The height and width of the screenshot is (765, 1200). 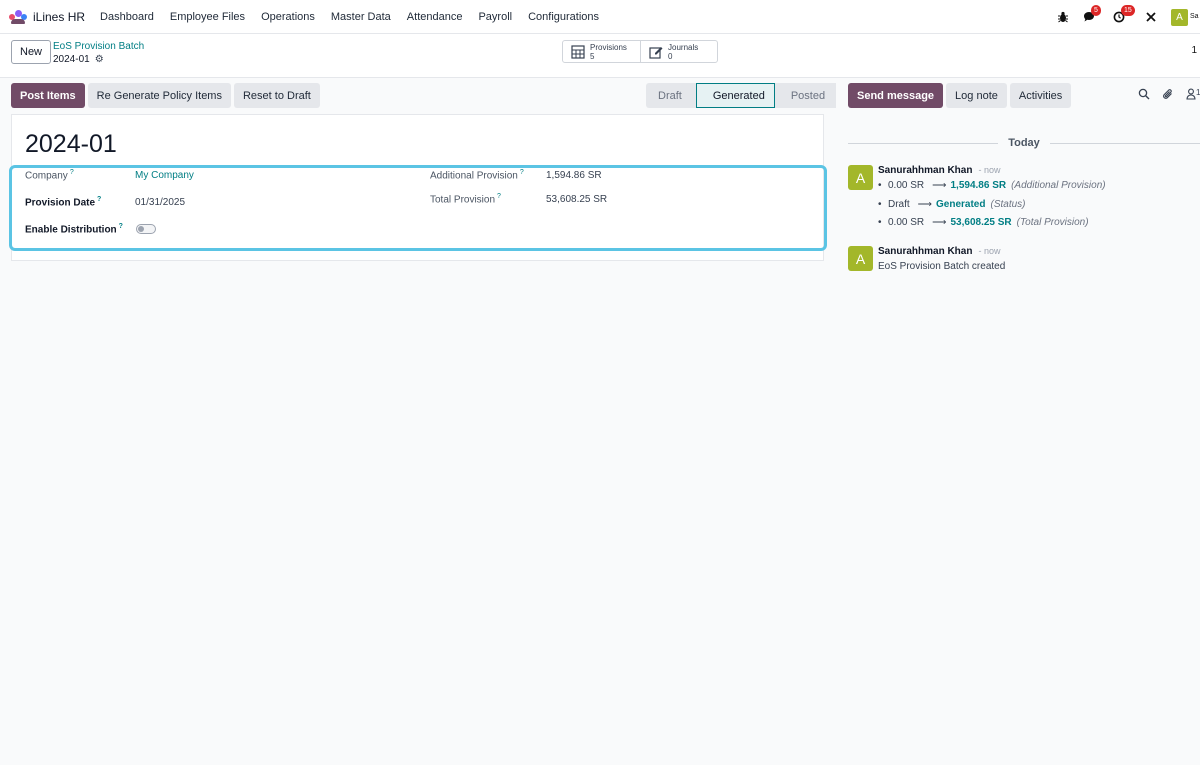 What do you see at coordinates (59, 16) in the screenshot?
I see `app-name: iLines HR` at bounding box center [59, 16].